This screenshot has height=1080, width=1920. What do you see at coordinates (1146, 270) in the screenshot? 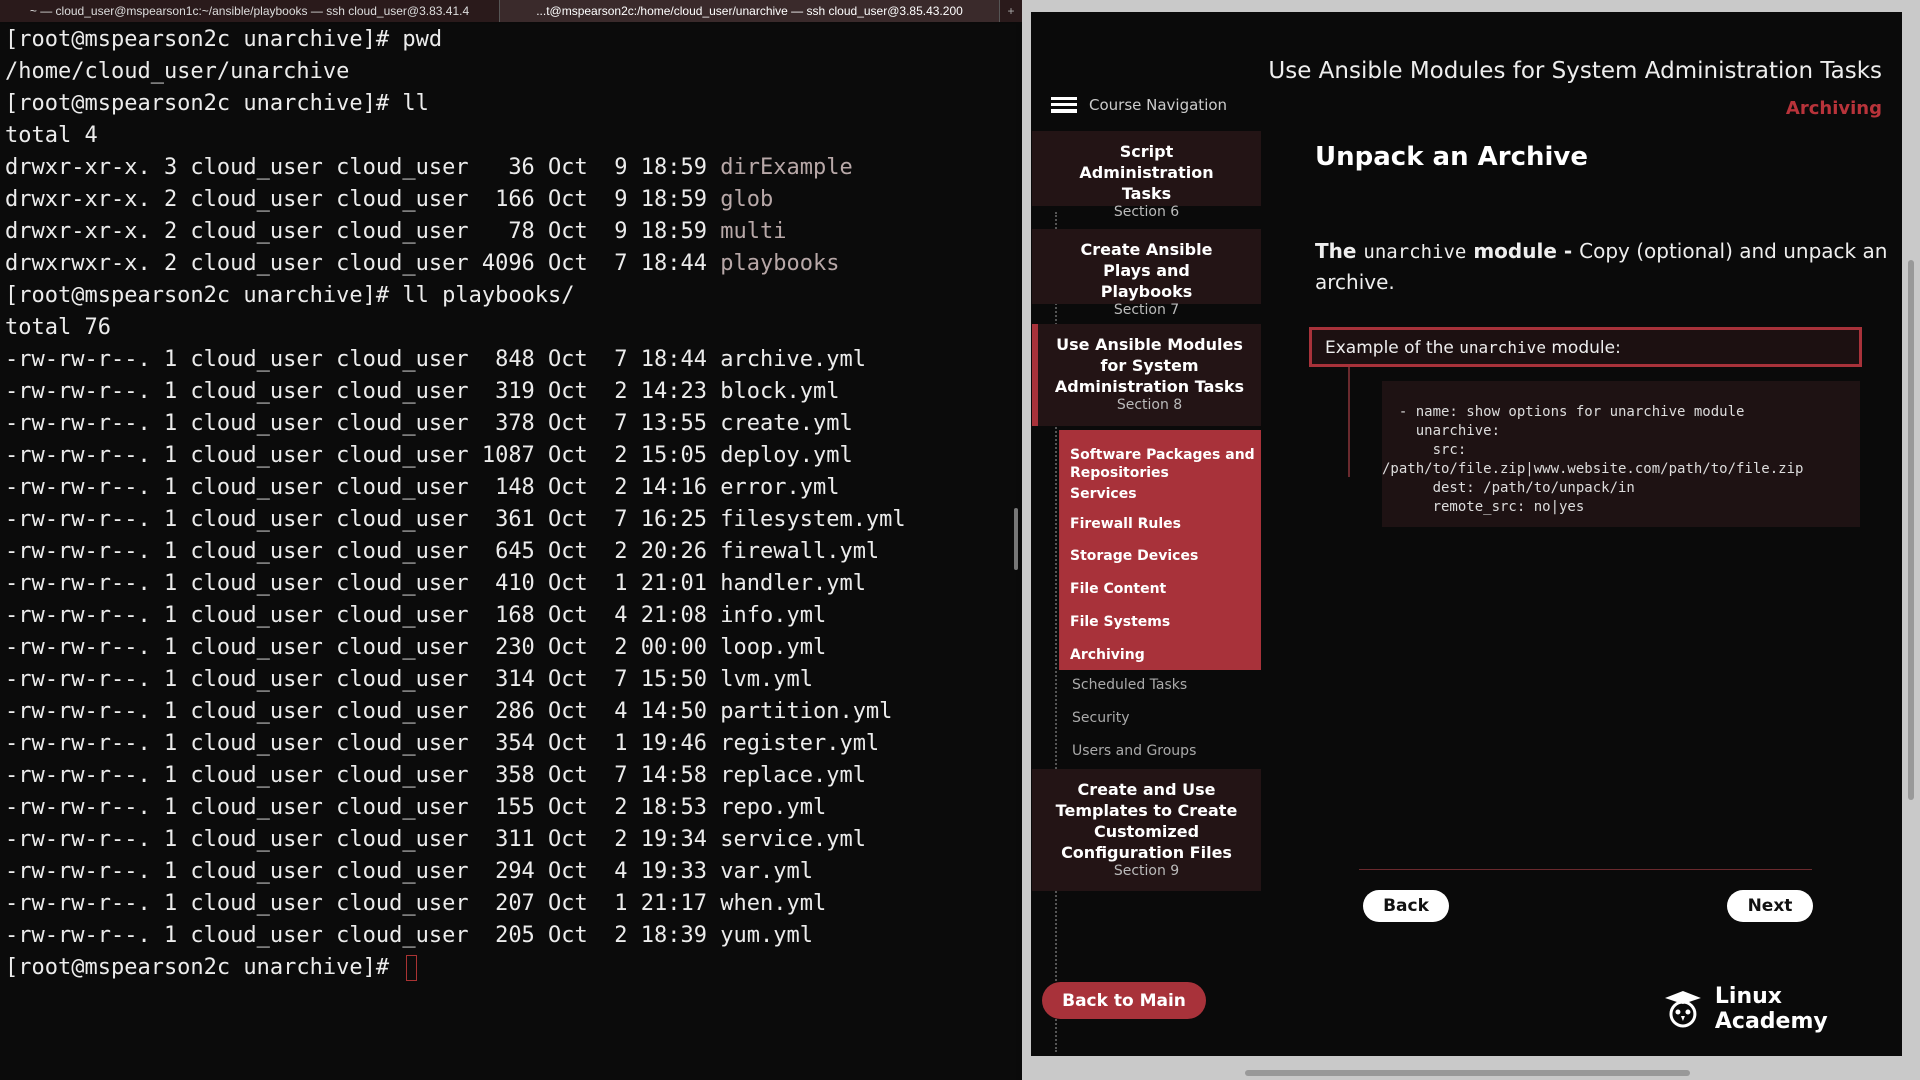
I see `section-title: Create Ansible Plays and Playbooks` at bounding box center [1146, 270].